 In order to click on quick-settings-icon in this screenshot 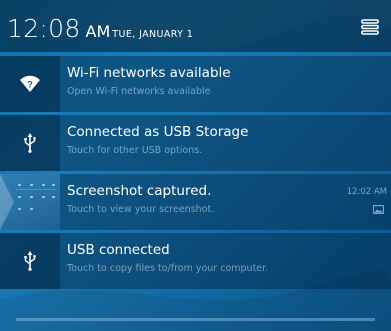, I will do `click(370, 27)`.